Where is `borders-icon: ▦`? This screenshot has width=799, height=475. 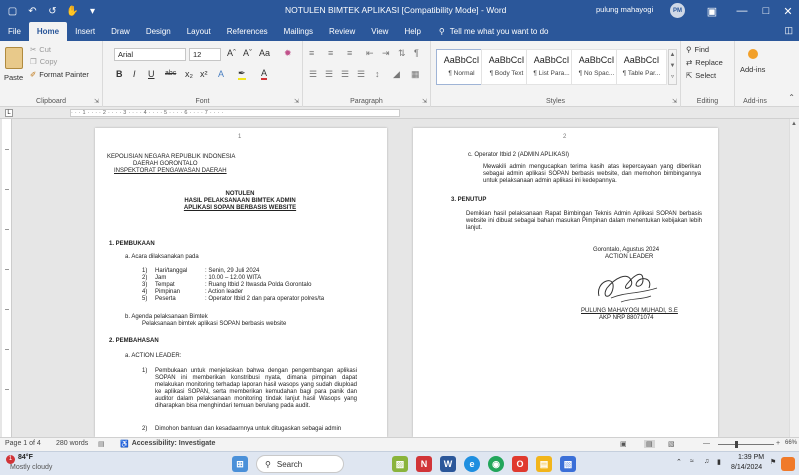 borders-icon: ▦ is located at coordinates (415, 74).